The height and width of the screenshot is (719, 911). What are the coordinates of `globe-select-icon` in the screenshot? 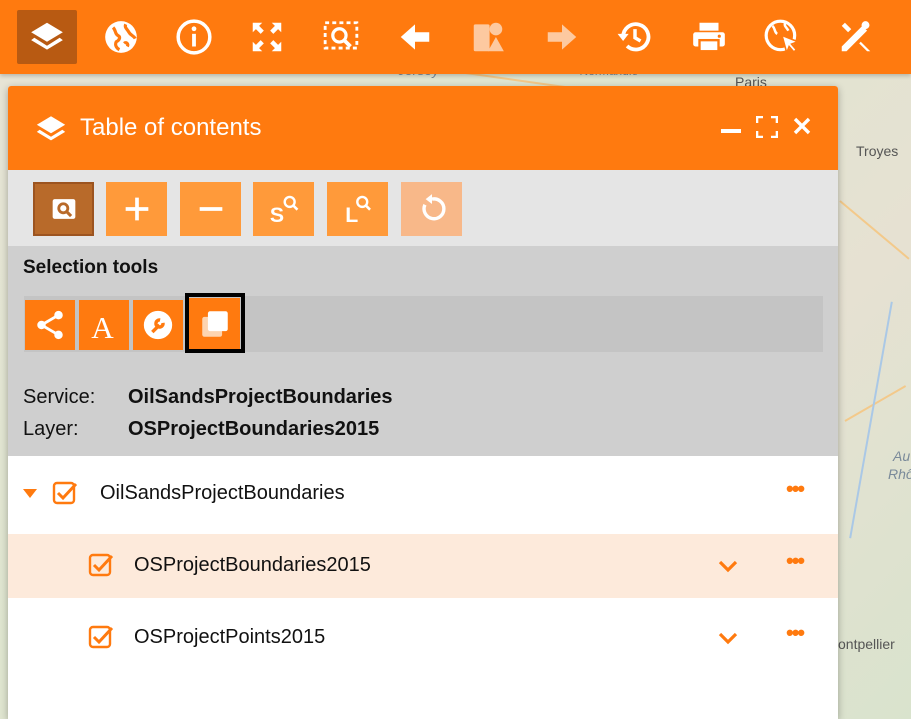 It's located at (782, 37).